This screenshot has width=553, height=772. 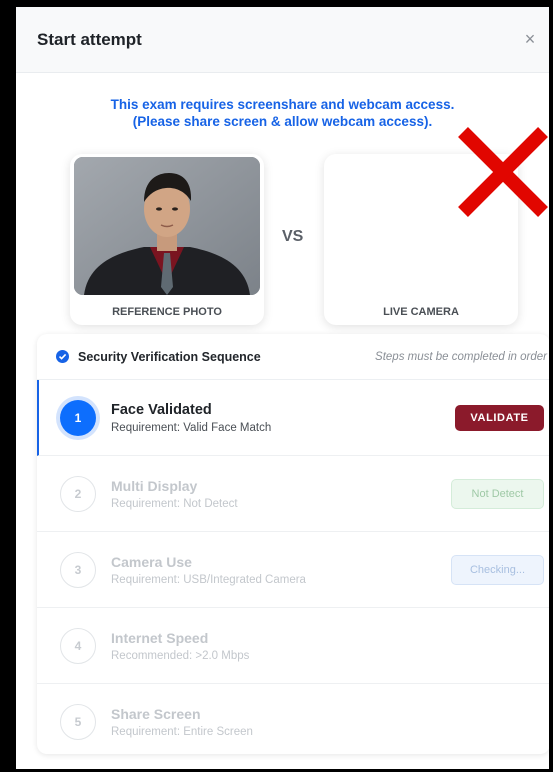 What do you see at coordinates (461, 356) in the screenshot?
I see `verification-note: Steps must be completed in order` at bounding box center [461, 356].